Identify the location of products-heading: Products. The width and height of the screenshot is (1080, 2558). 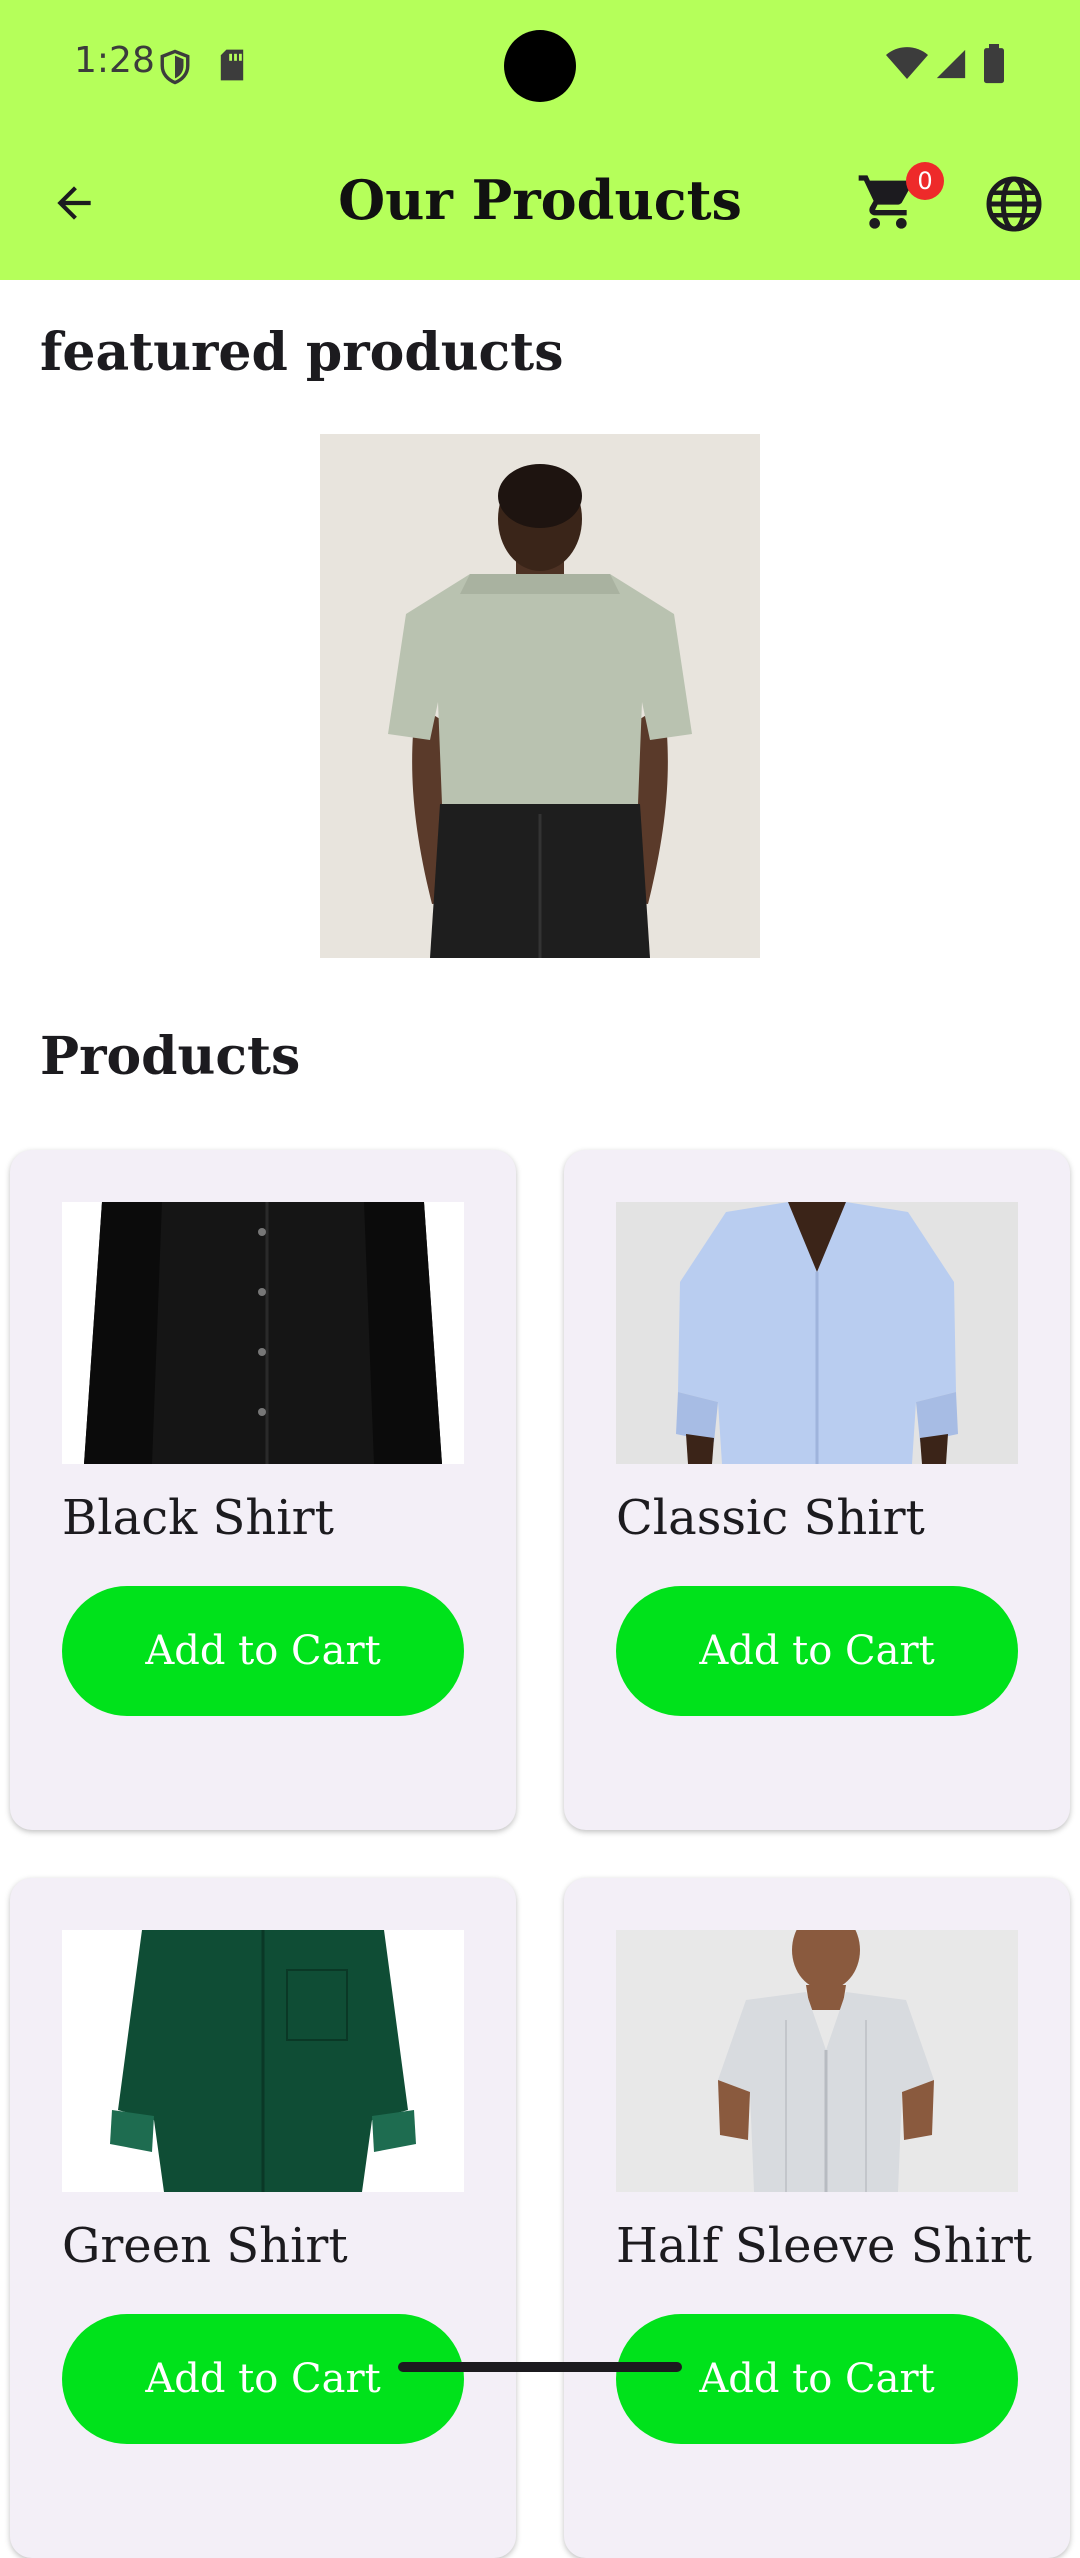
(170, 1056).